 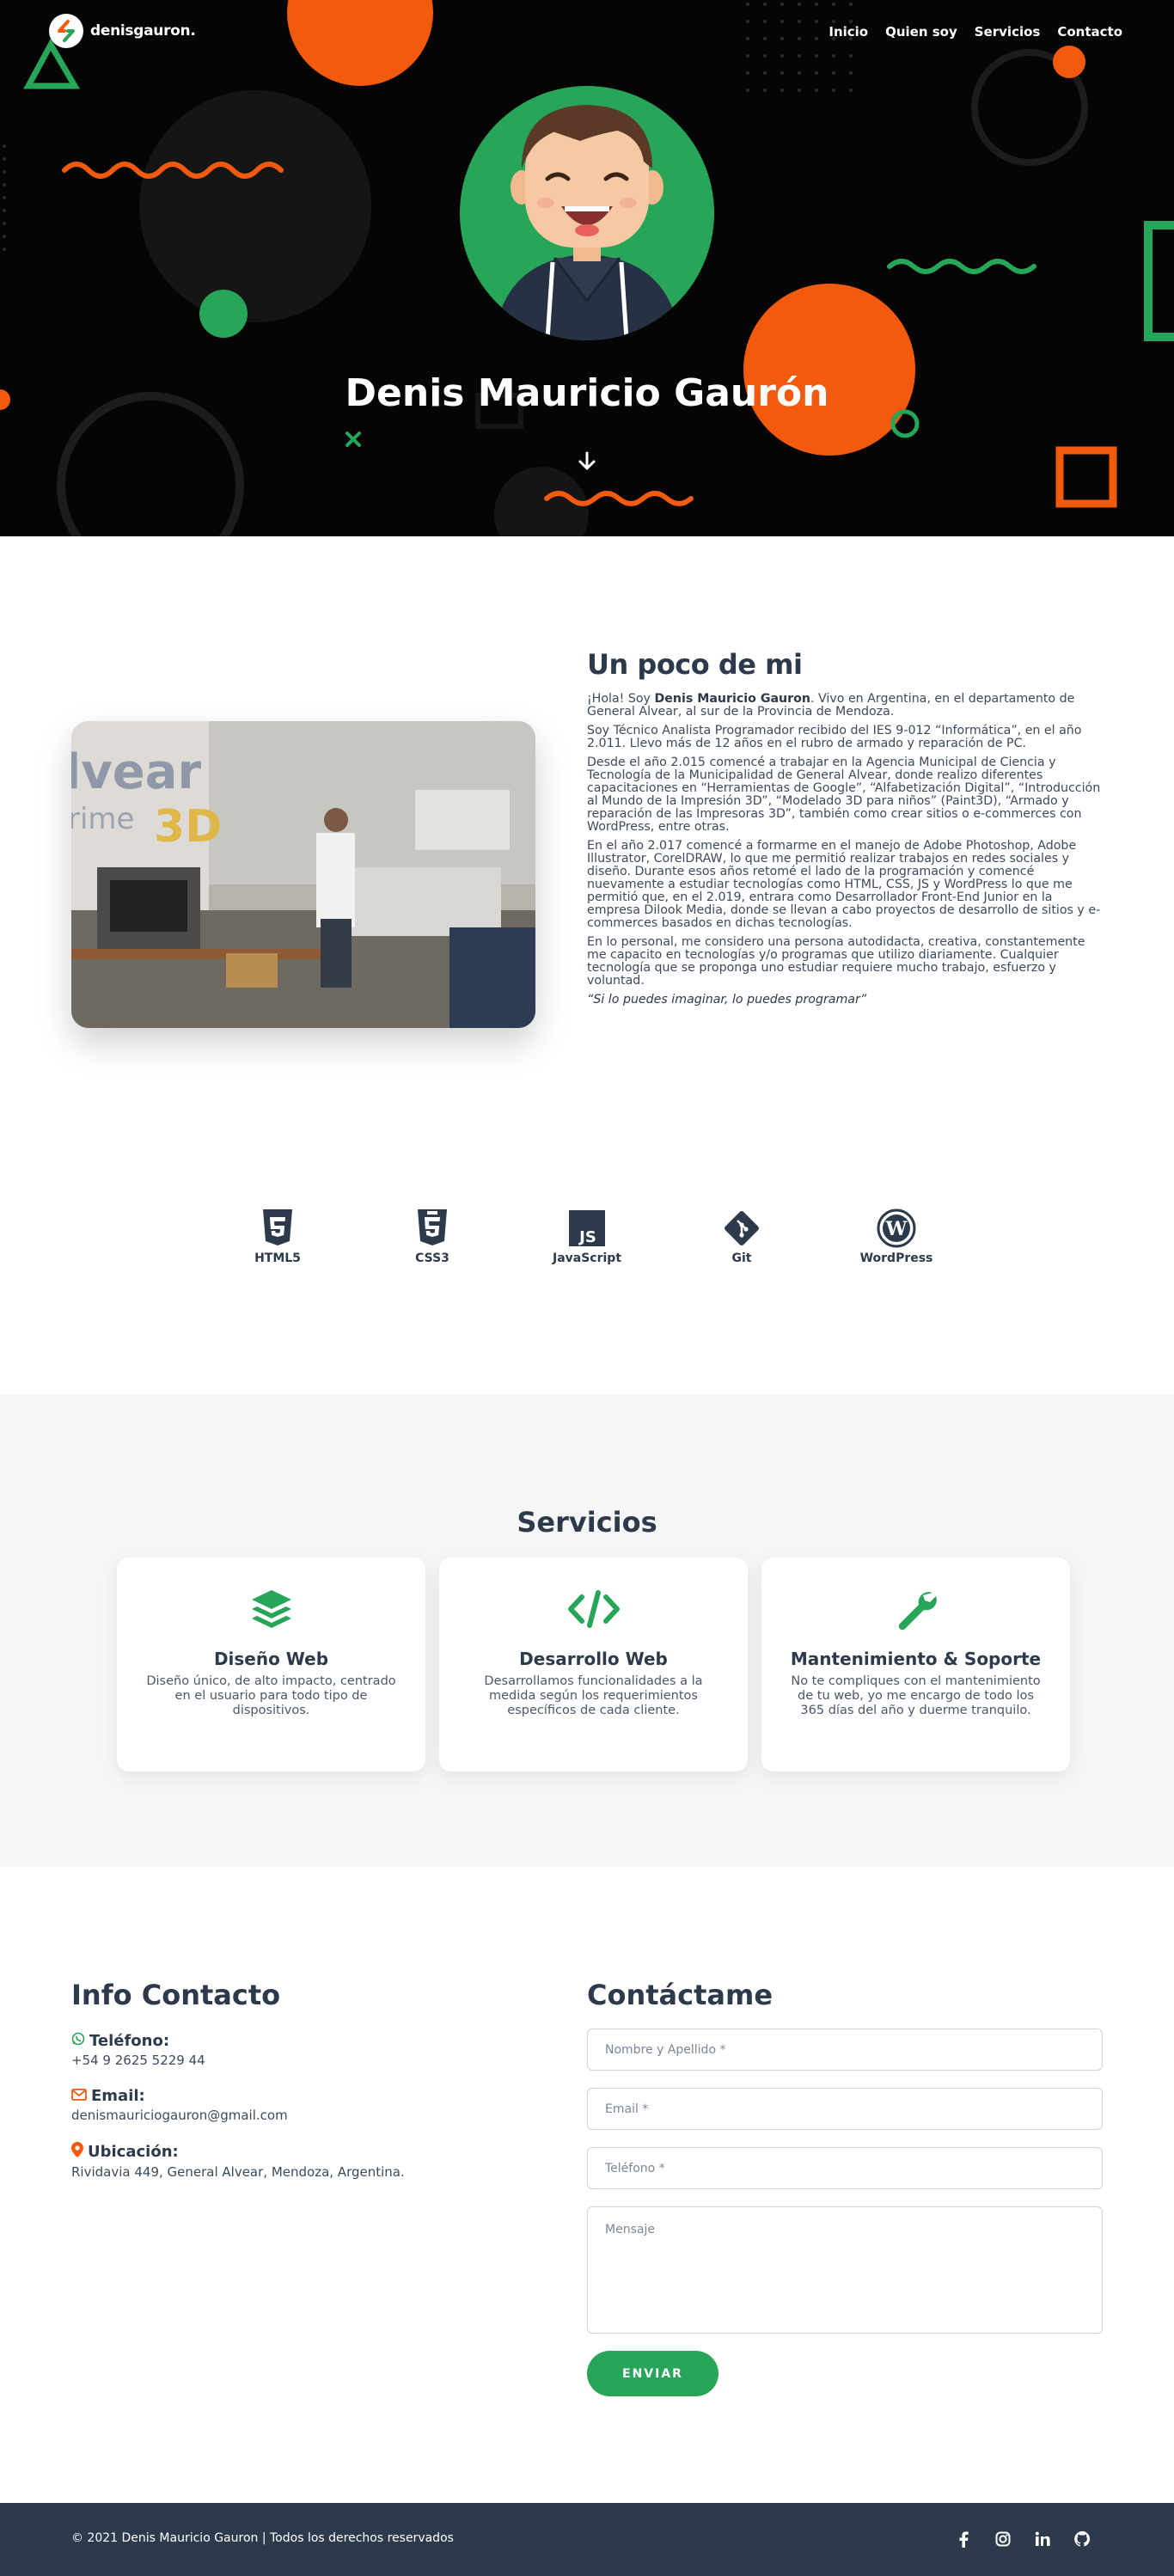 What do you see at coordinates (921, 32) in the screenshot?
I see `nav-link-quien-soy: Quien soy` at bounding box center [921, 32].